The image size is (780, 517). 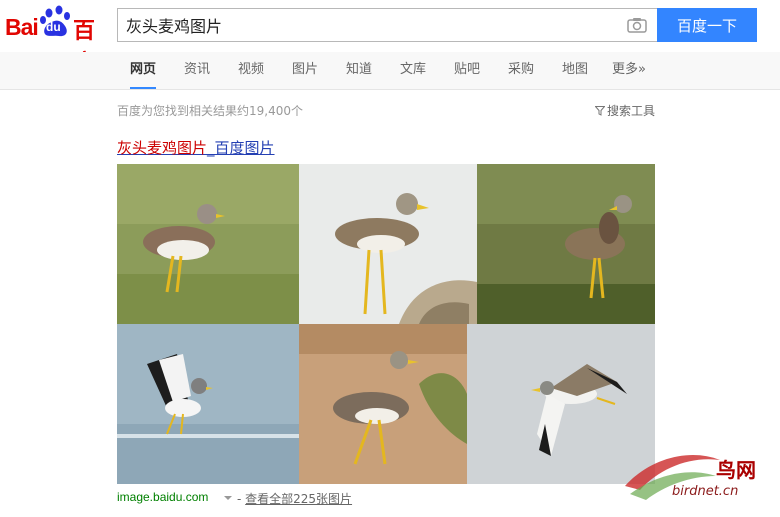 What do you see at coordinates (241, 148) in the screenshot?
I see `result-title-rest: _百度图片` at bounding box center [241, 148].